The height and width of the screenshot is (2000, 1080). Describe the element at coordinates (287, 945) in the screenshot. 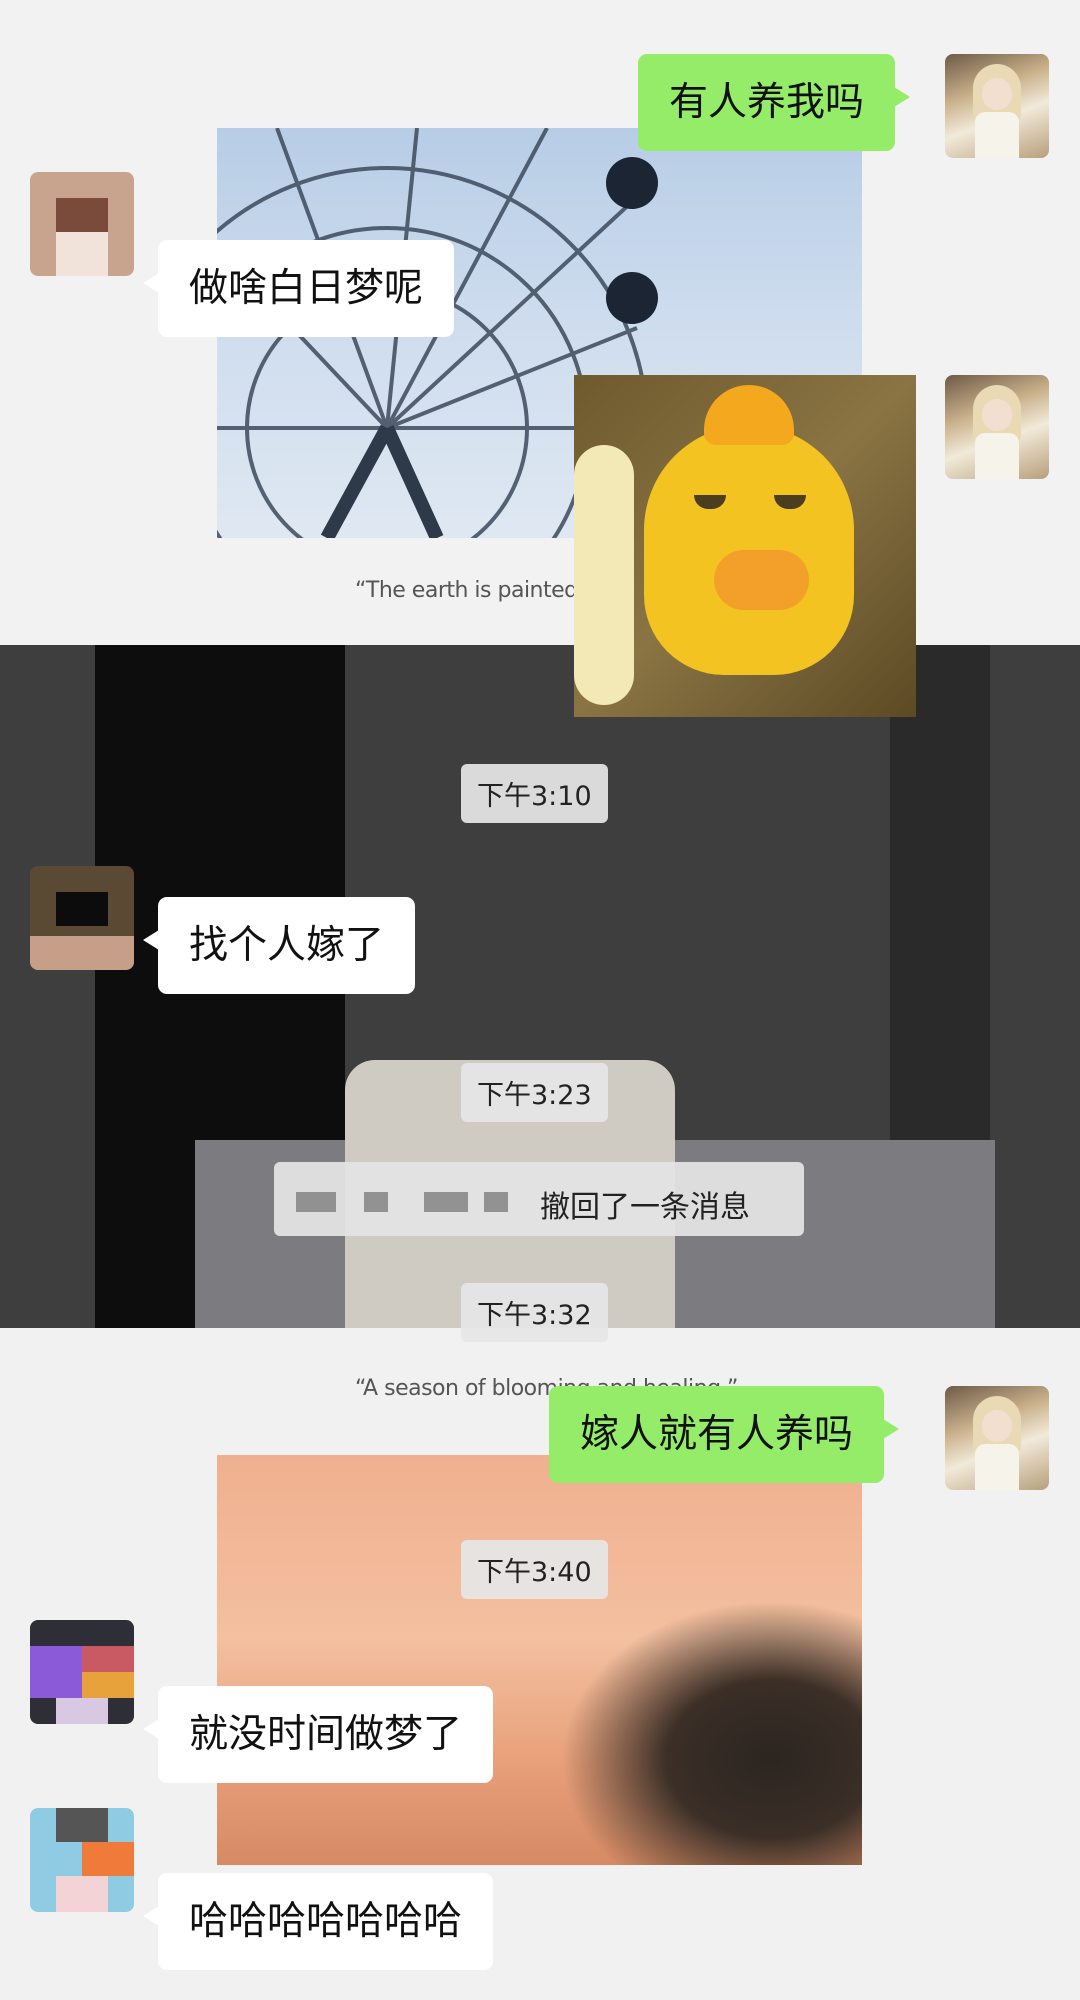

I see `message-text: 找个人嫁了` at that location.